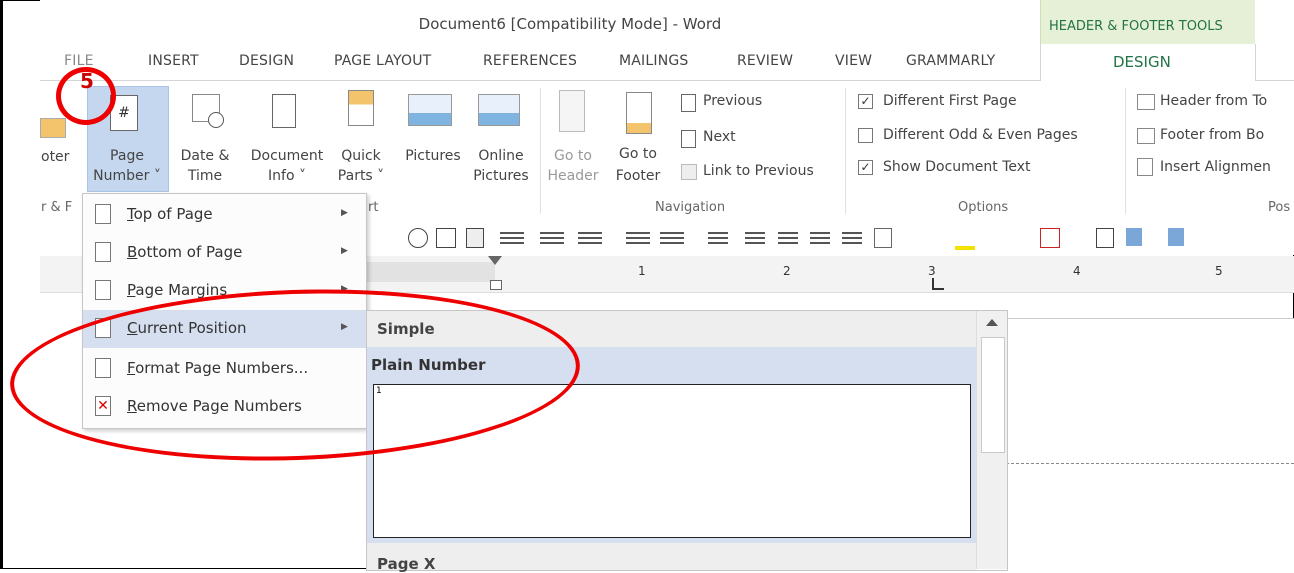 This screenshot has height=573, width=1294. I want to click on tab-design-active: DESIGN, so click(1148, 63).